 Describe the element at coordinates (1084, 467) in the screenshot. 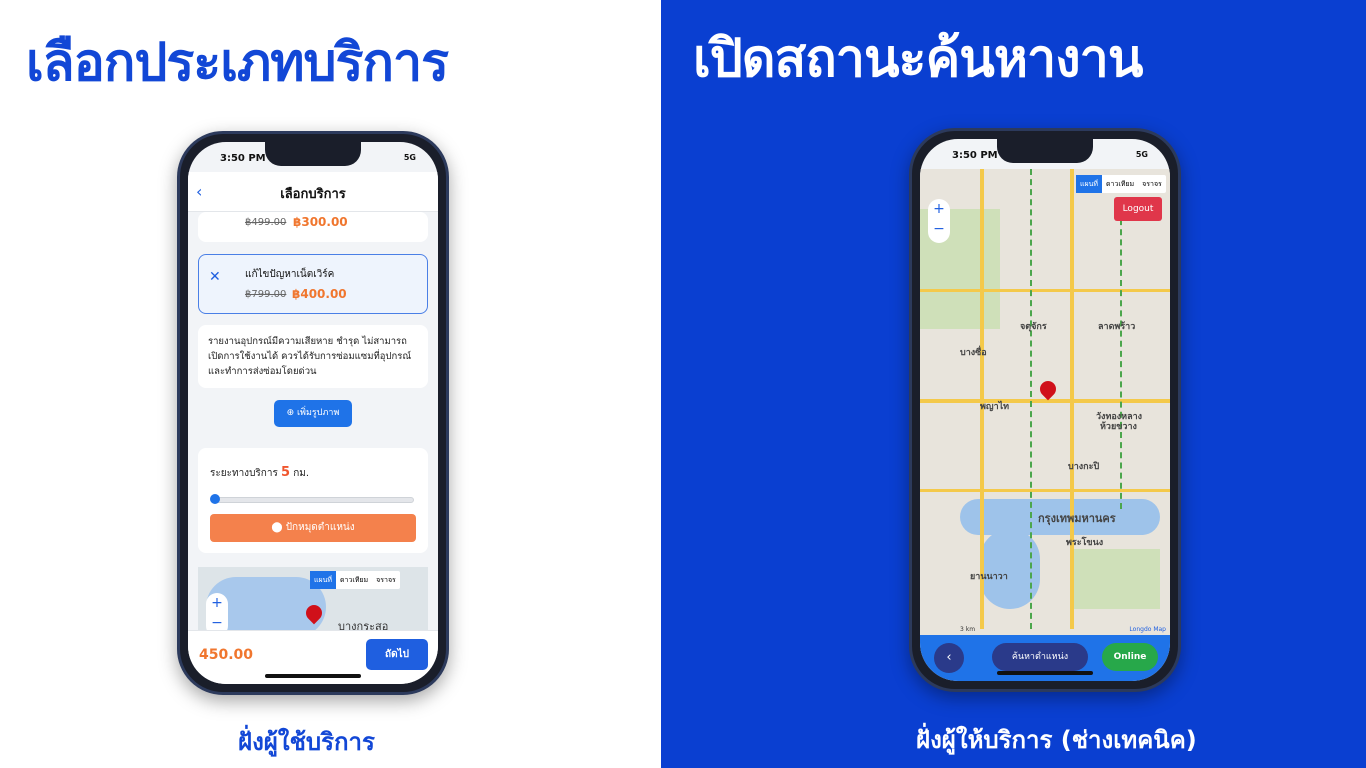

I see `city-label: บางกะปิ` at that location.